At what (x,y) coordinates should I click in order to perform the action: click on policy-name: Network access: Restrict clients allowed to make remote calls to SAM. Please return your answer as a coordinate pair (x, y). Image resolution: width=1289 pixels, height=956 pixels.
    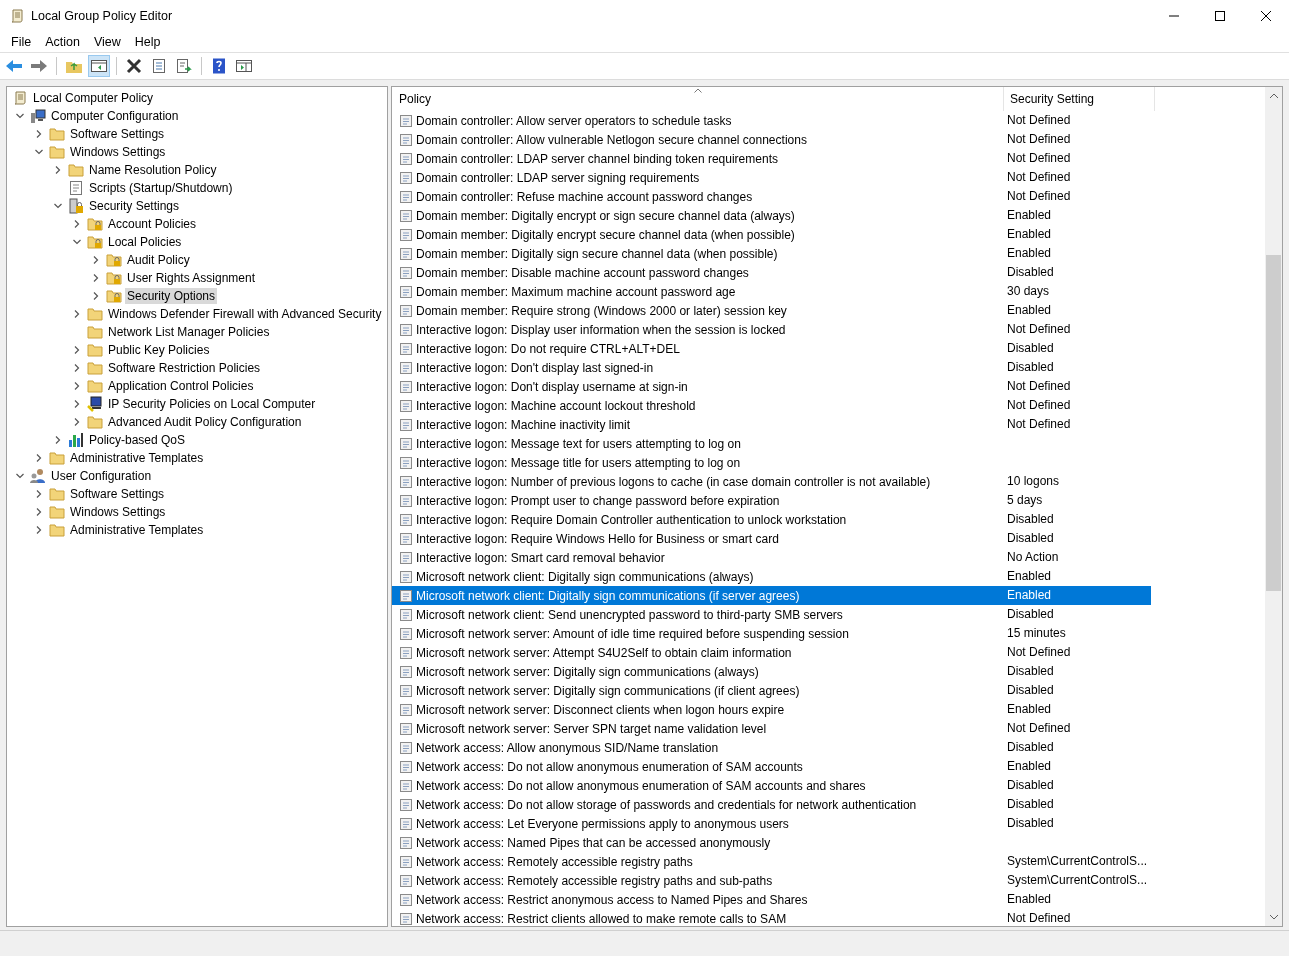
    Looking at the image, I should click on (601, 918).